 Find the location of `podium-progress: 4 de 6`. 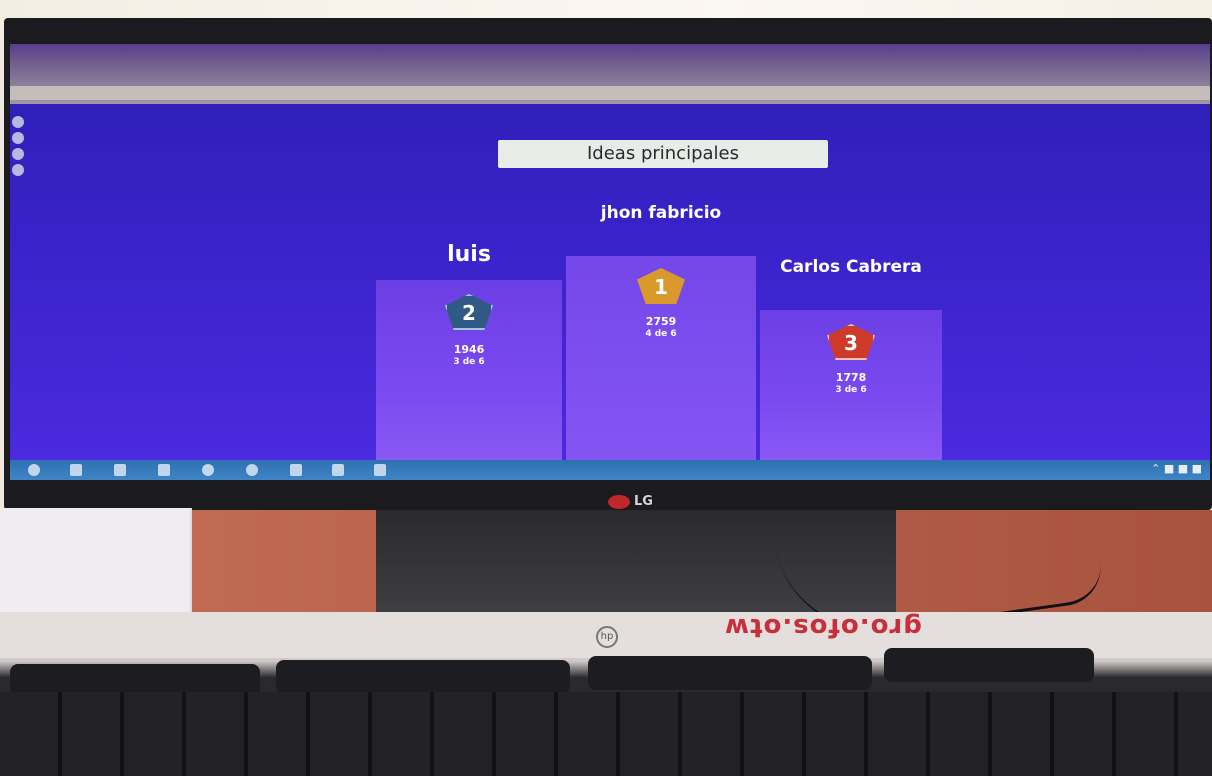

podium-progress: 4 de 6 is located at coordinates (661, 334).